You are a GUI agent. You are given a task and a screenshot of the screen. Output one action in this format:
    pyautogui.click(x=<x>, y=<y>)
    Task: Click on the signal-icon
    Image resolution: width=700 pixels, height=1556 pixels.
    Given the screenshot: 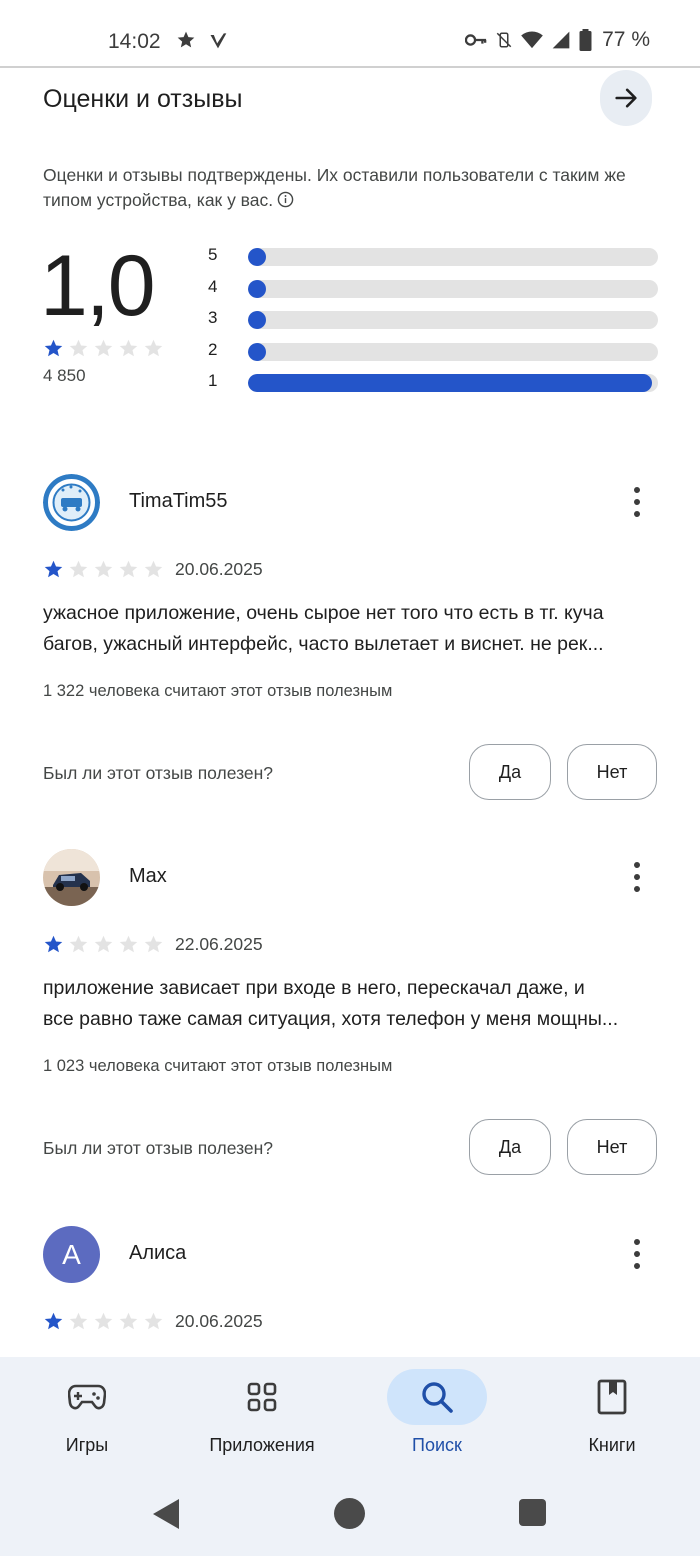 What is the action you would take?
    pyautogui.click(x=561, y=40)
    